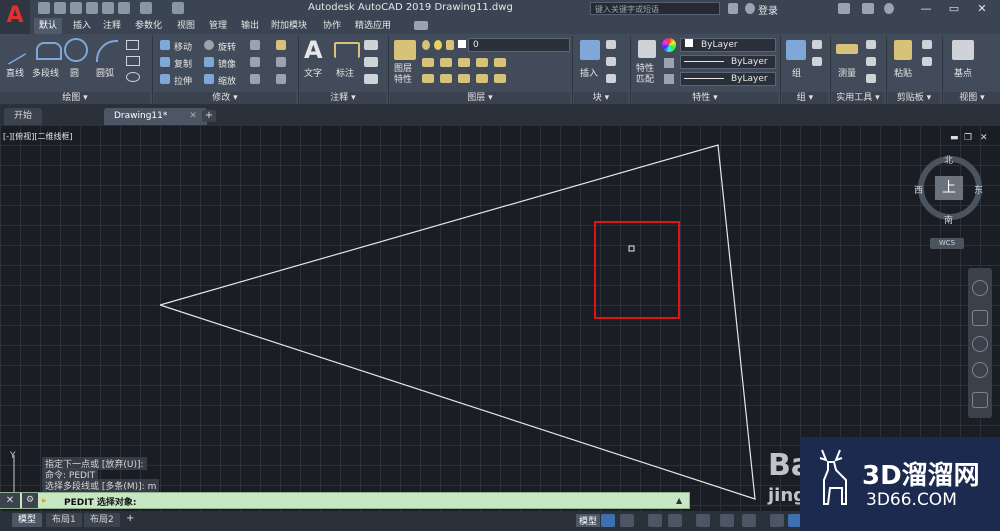 The height and width of the screenshot is (531, 1000). Describe the element at coordinates (627, 520) in the screenshot. I see `snap-toggle-icon` at that location.